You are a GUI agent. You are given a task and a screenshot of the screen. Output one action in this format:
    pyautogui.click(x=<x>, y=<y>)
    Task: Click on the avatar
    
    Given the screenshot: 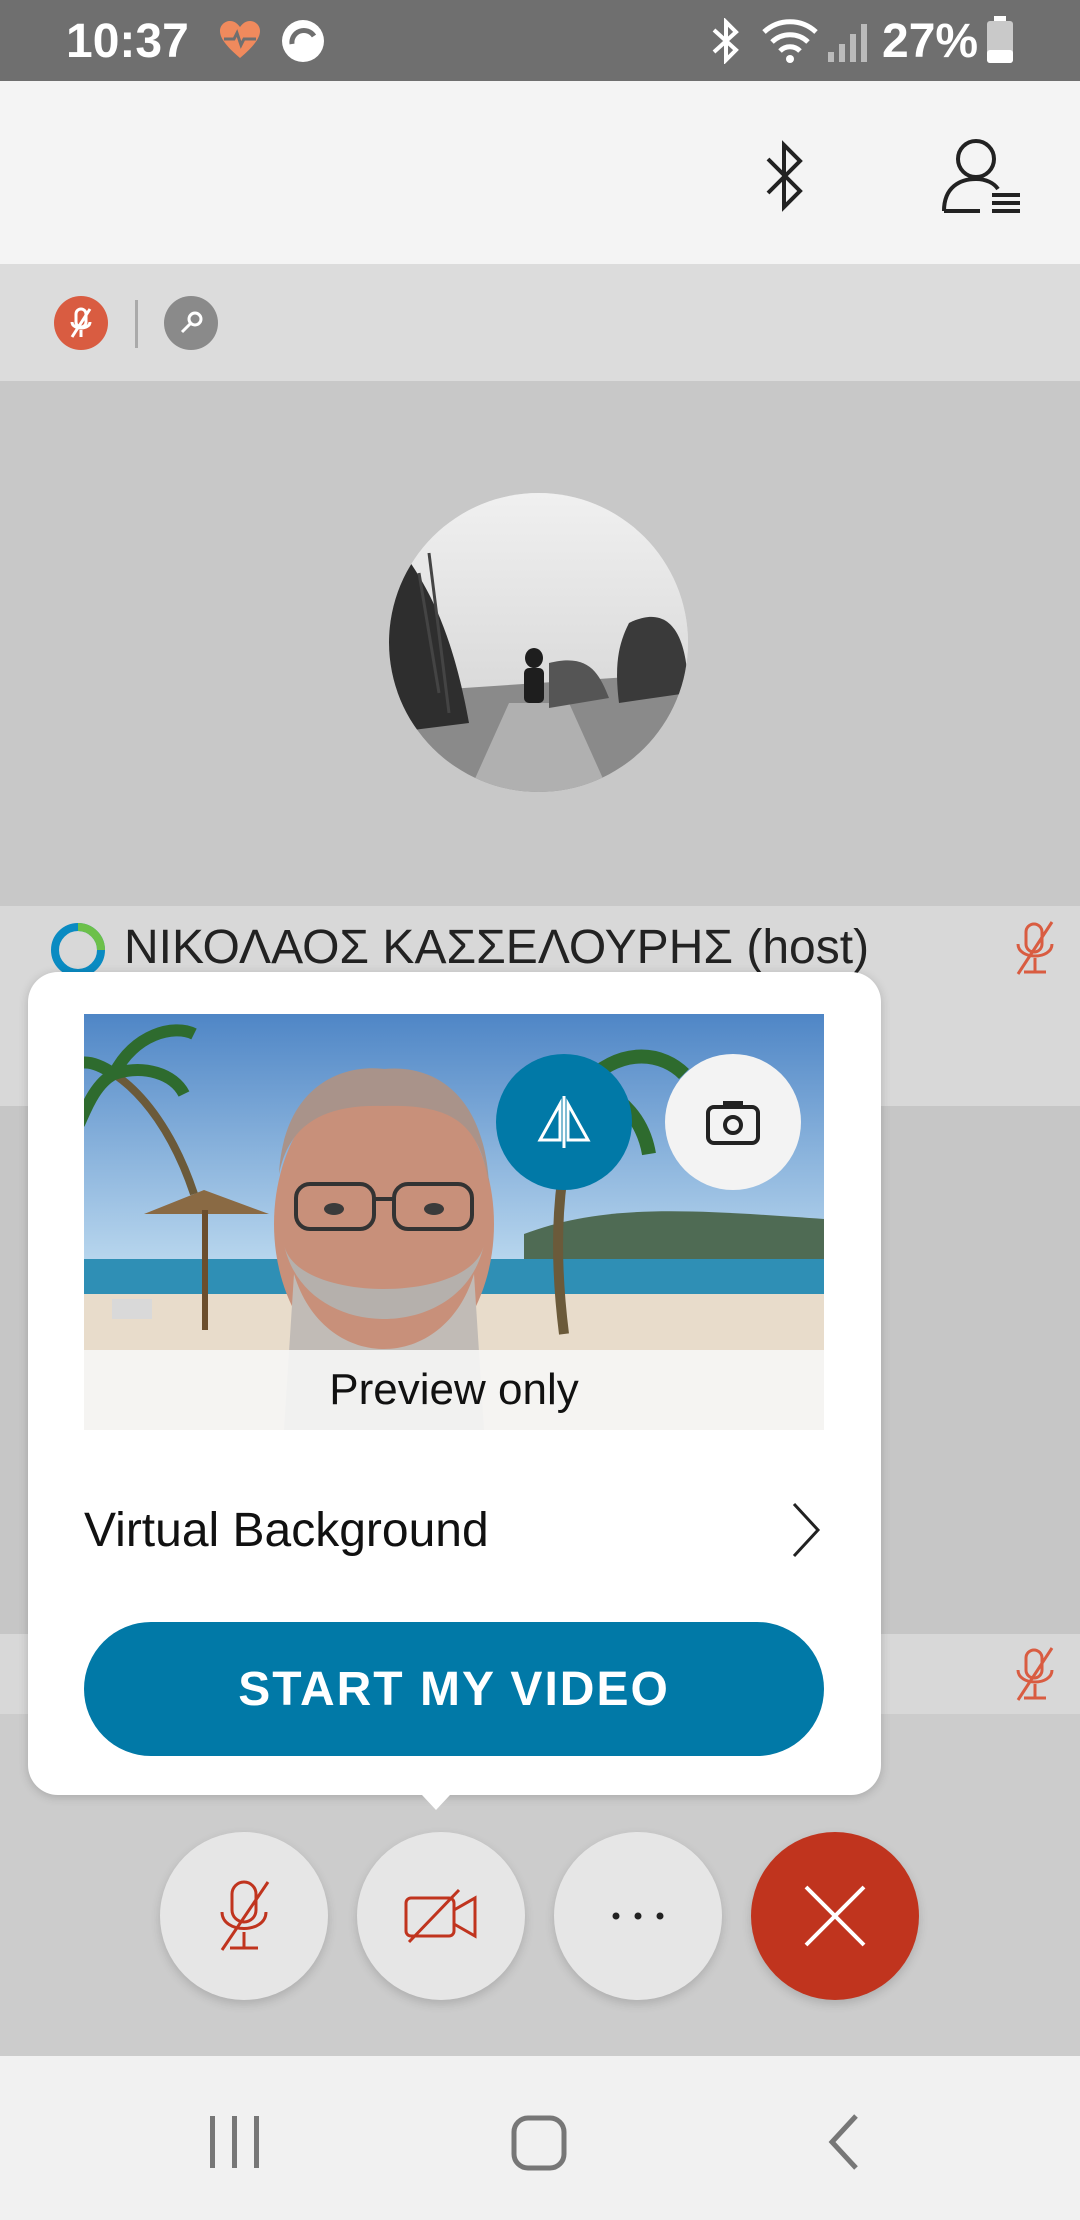 What is the action you would take?
    pyautogui.click(x=538, y=642)
    